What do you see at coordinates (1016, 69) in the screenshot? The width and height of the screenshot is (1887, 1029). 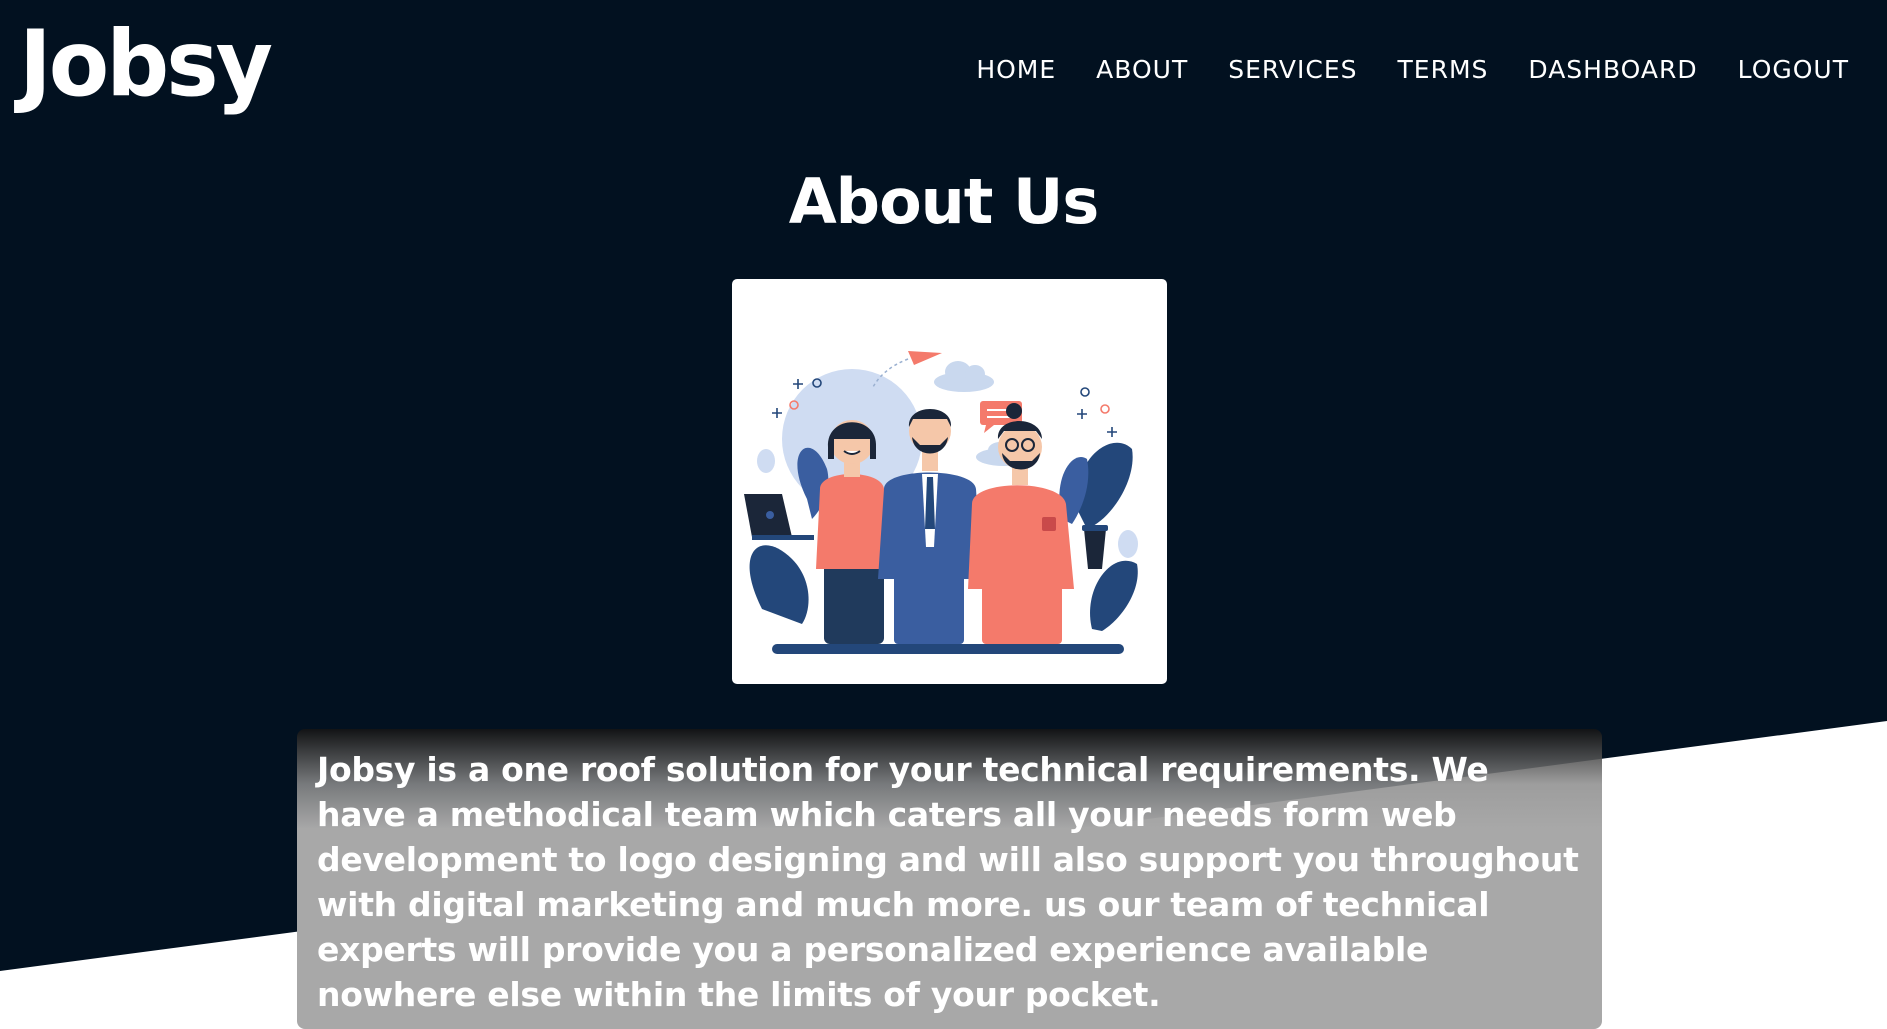 I see `nav-home: HOME` at bounding box center [1016, 69].